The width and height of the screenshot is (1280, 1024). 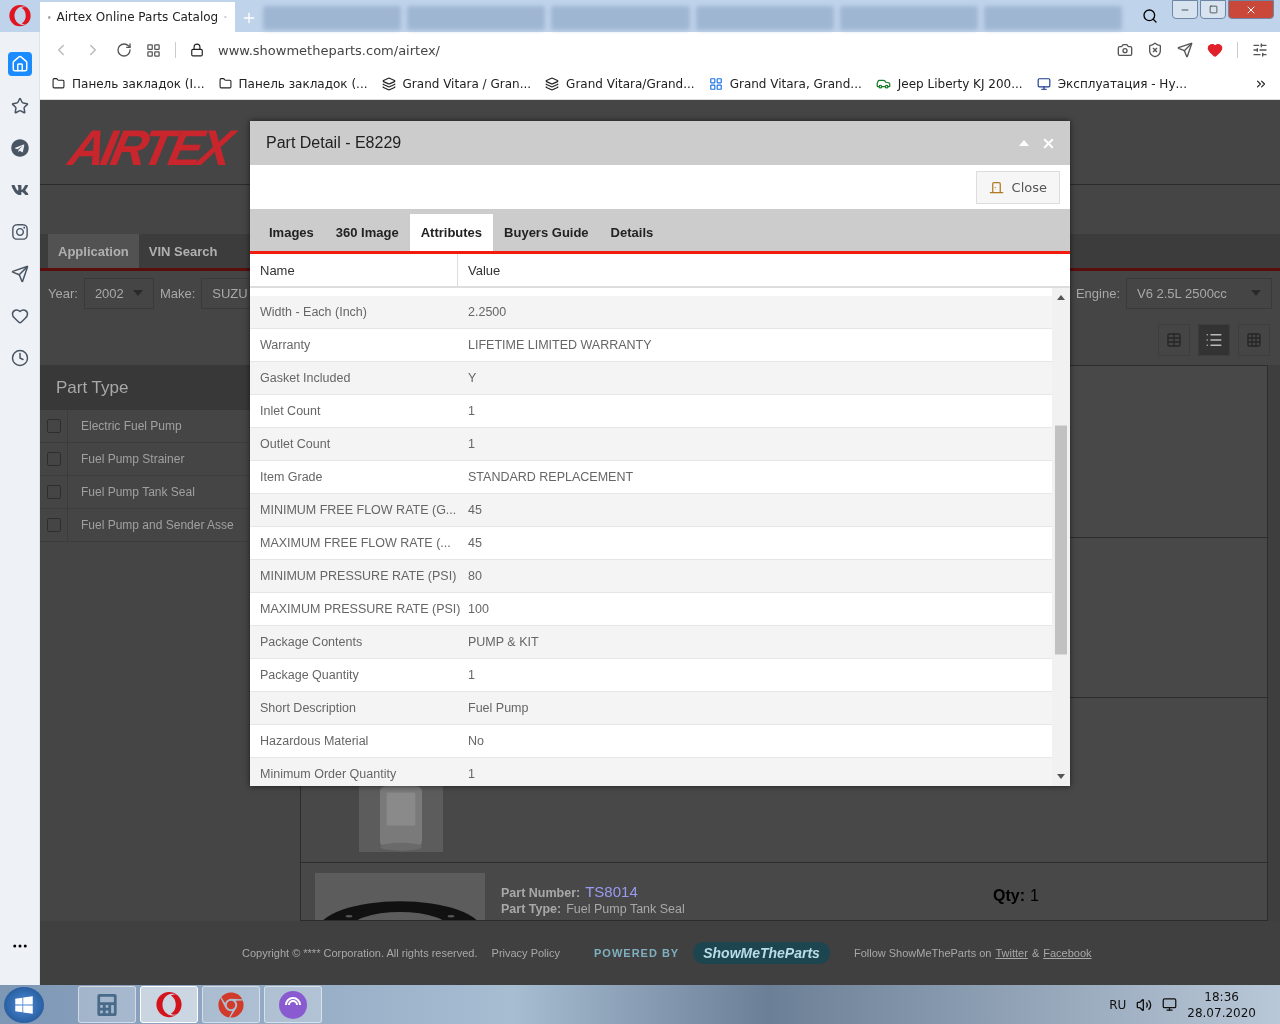 What do you see at coordinates (1035, 953) in the screenshot?
I see `ampersand: &` at bounding box center [1035, 953].